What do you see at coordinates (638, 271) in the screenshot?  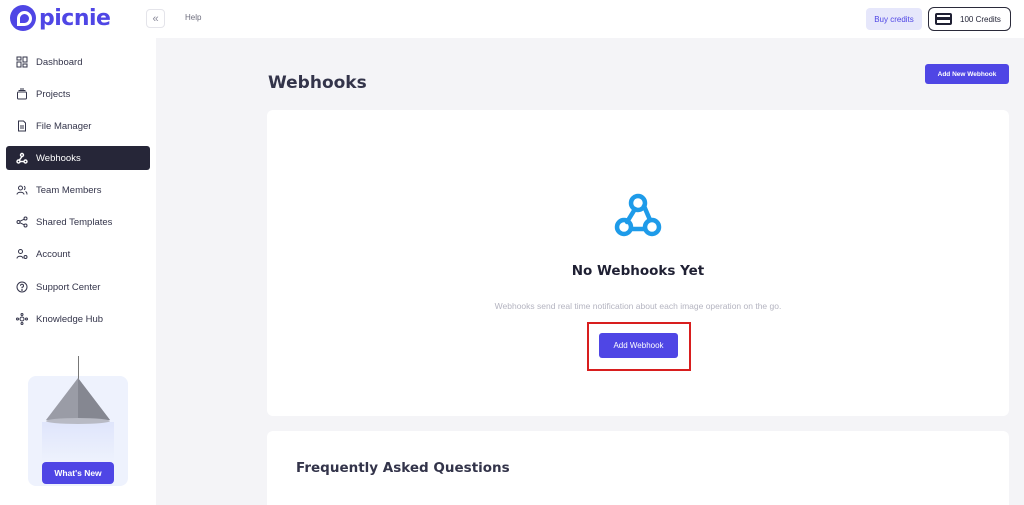 I see `empty-state-title: No Webhooks Yet` at bounding box center [638, 271].